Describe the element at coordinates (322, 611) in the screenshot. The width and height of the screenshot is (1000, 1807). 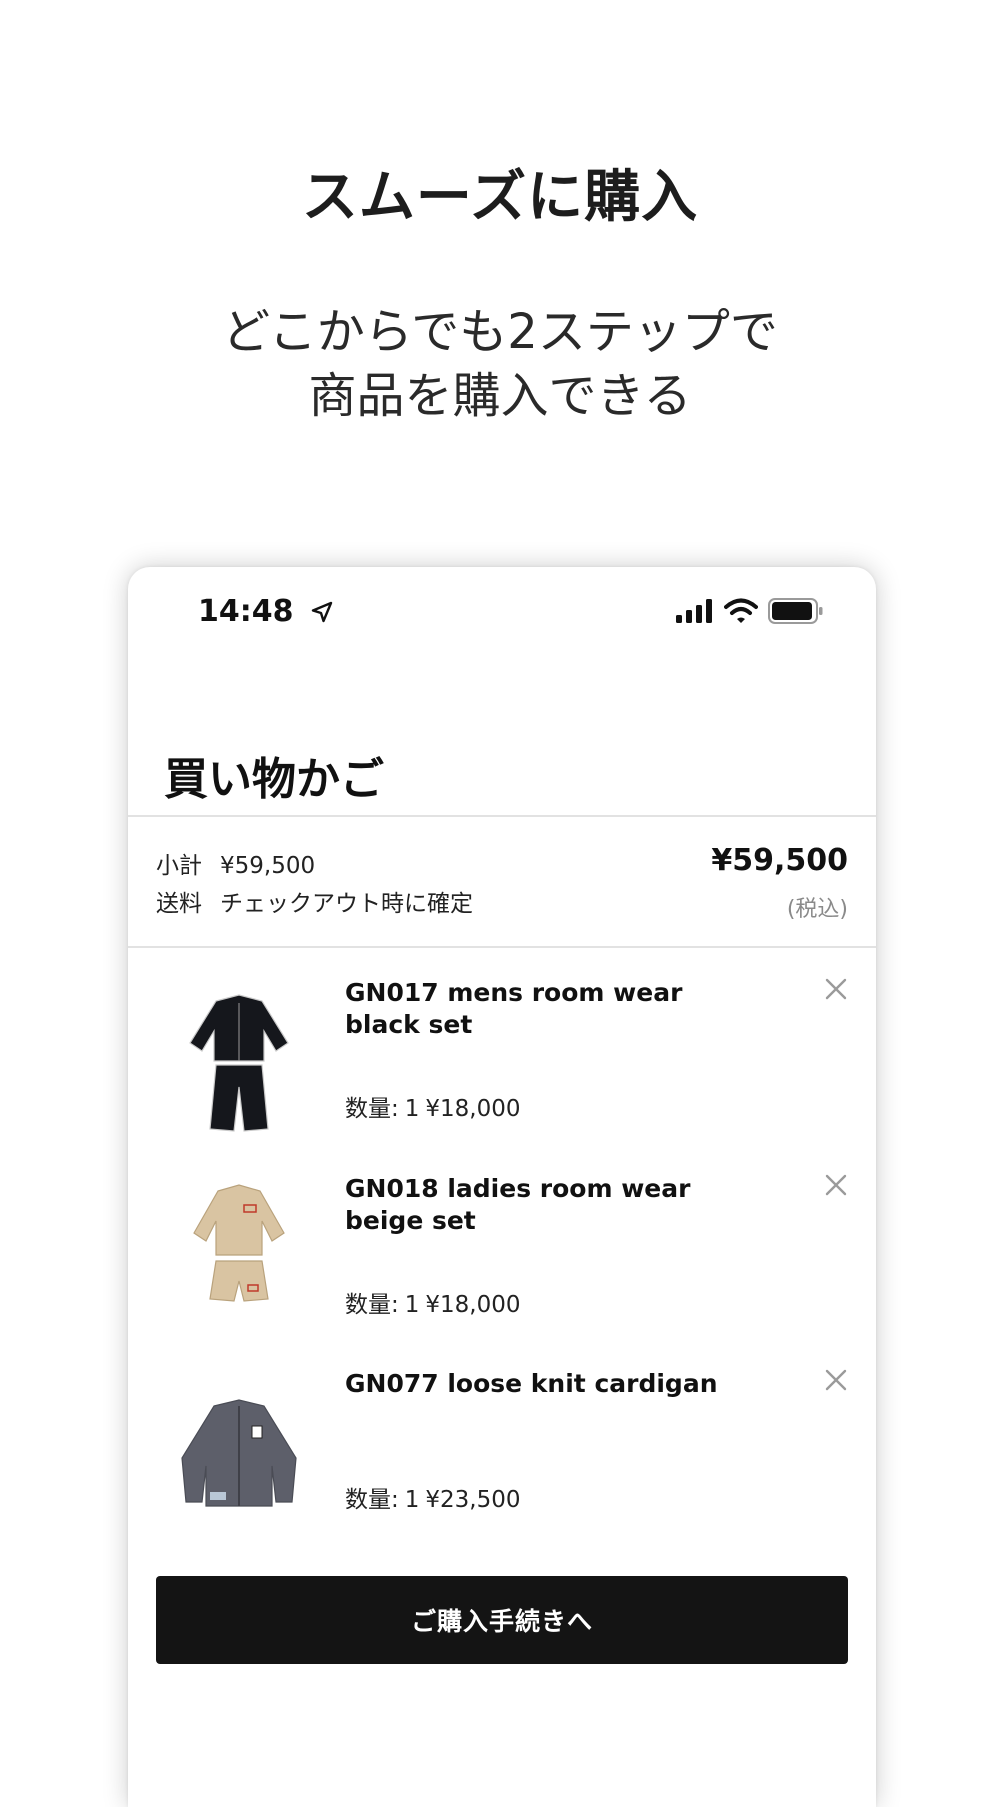
I see `location-arrow-icon` at that location.